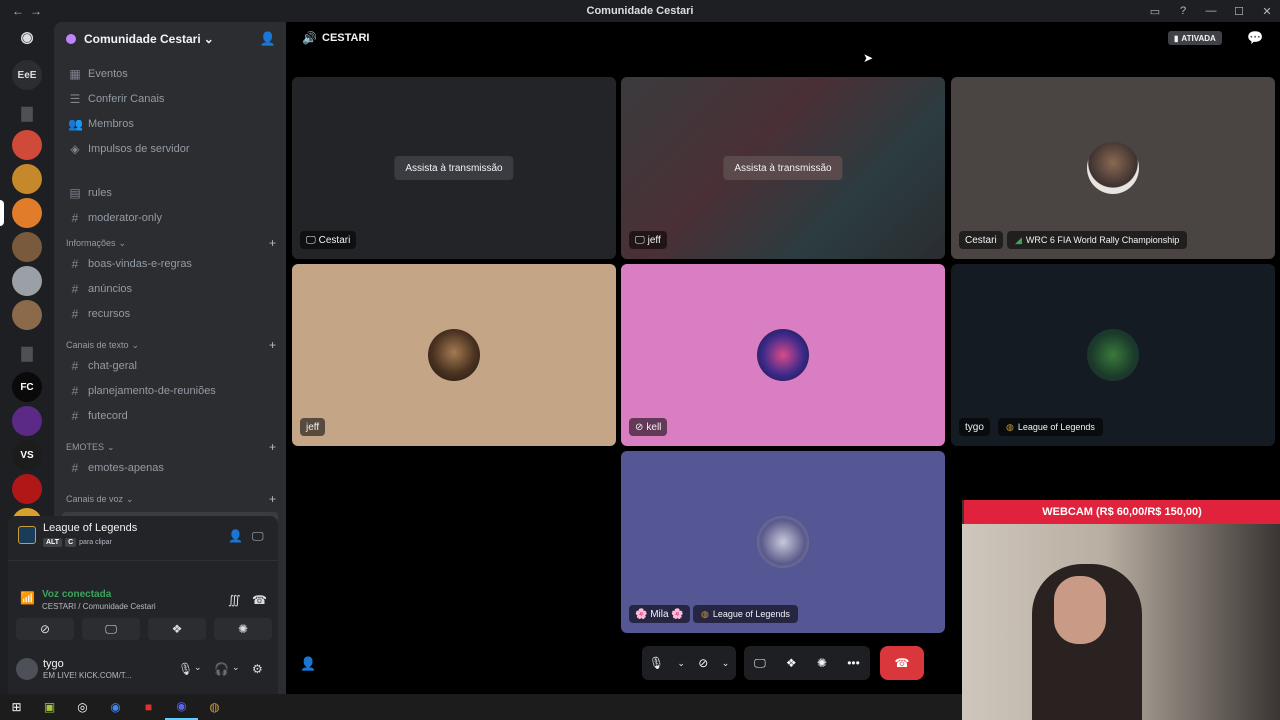  What do you see at coordinates (16, 707) in the screenshot?
I see `windows-start-icon: ⊞` at bounding box center [16, 707].